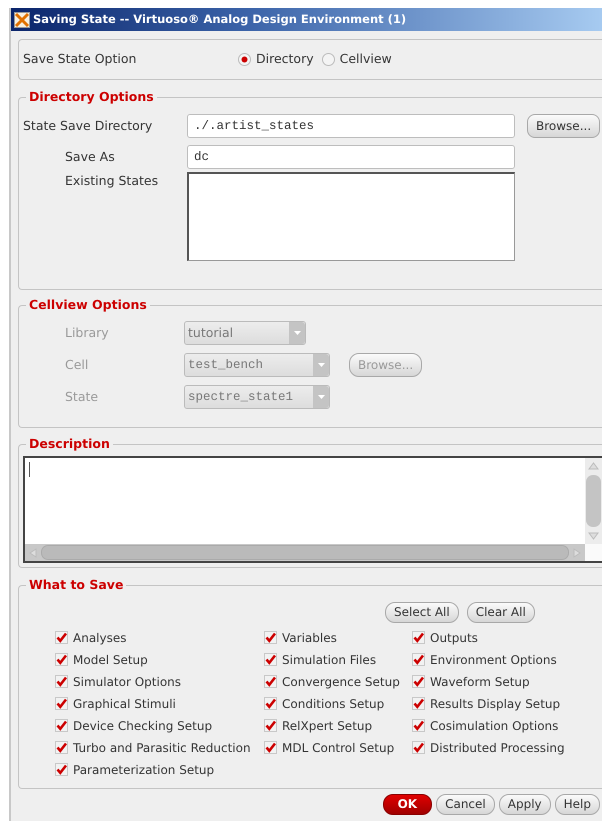 This screenshot has height=821, width=602. What do you see at coordinates (338, 681) in the screenshot?
I see `checkbox-option: Convergence Setup` at bounding box center [338, 681].